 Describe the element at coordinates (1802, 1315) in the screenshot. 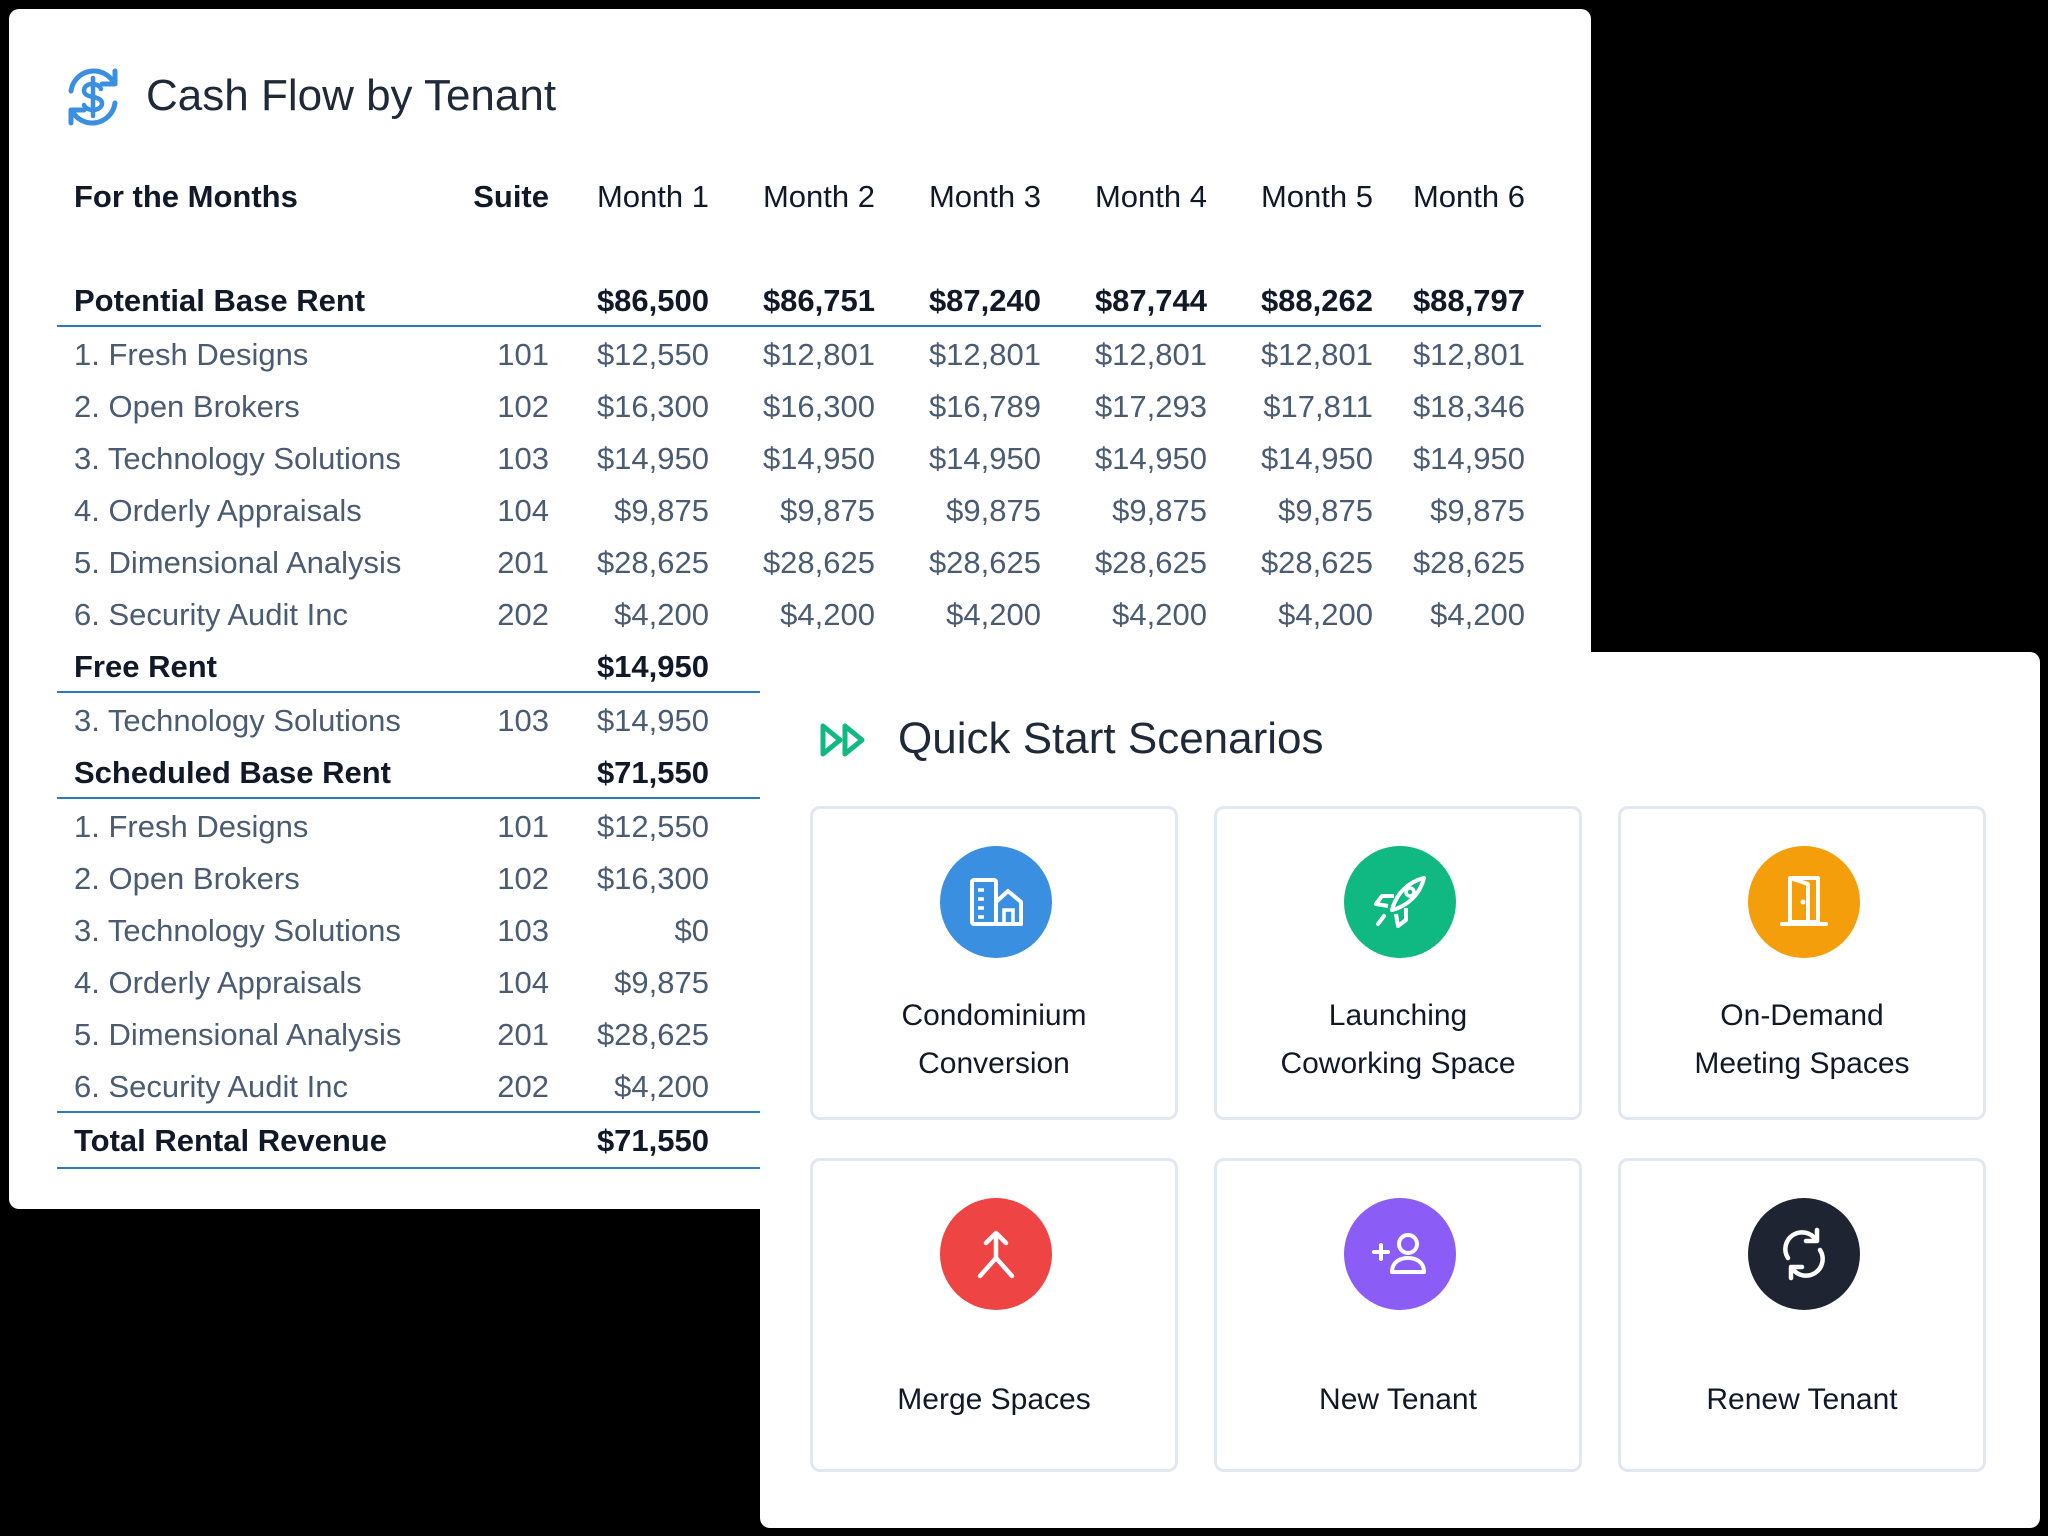

I see `scenario-tile: Renew Tenant` at that location.